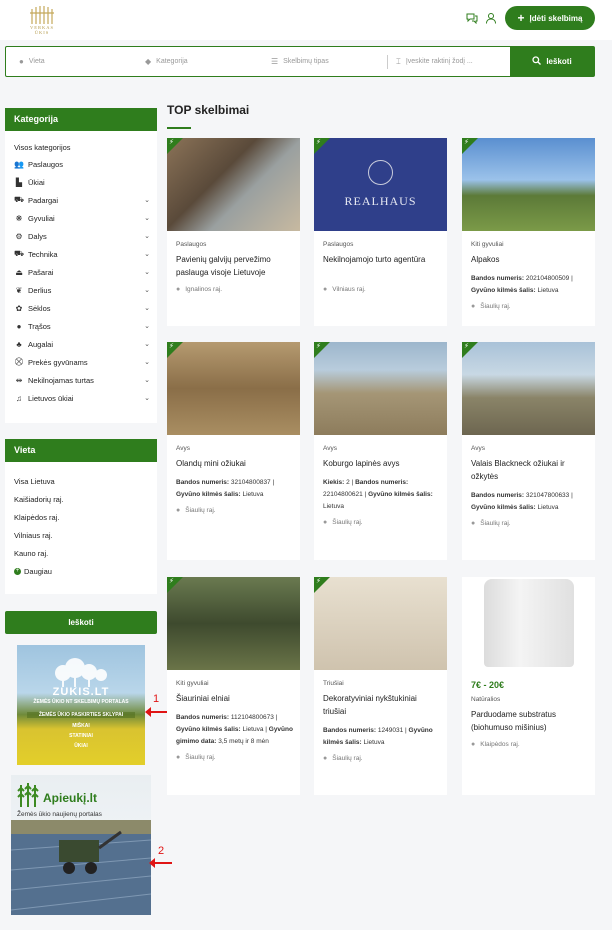 The width and height of the screenshot is (612, 930). Describe the element at coordinates (82, 344) in the screenshot. I see `sidebar-item-augalai: ♣ Augalai ⌄` at that location.